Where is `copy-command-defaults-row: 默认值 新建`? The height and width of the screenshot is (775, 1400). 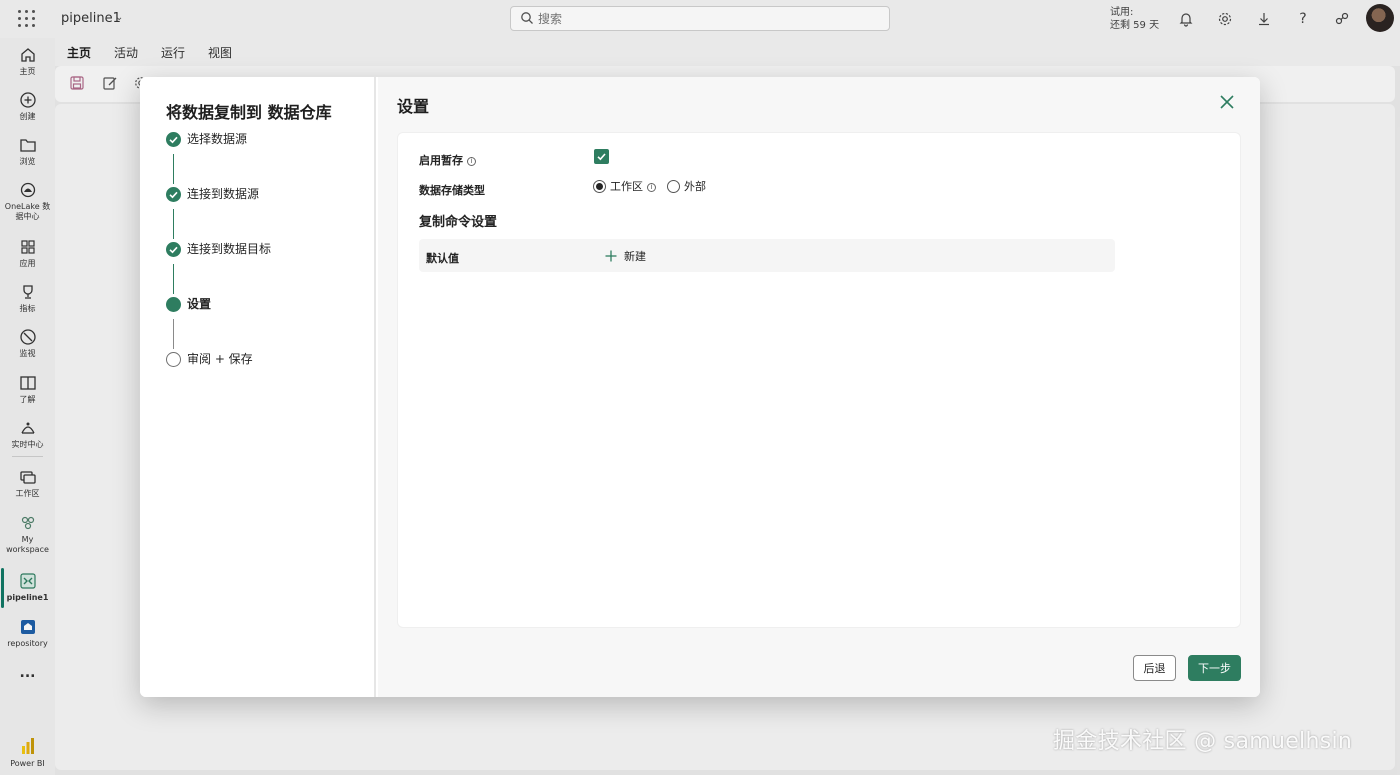 copy-command-defaults-row: 默认值 新建 is located at coordinates (767, 255).